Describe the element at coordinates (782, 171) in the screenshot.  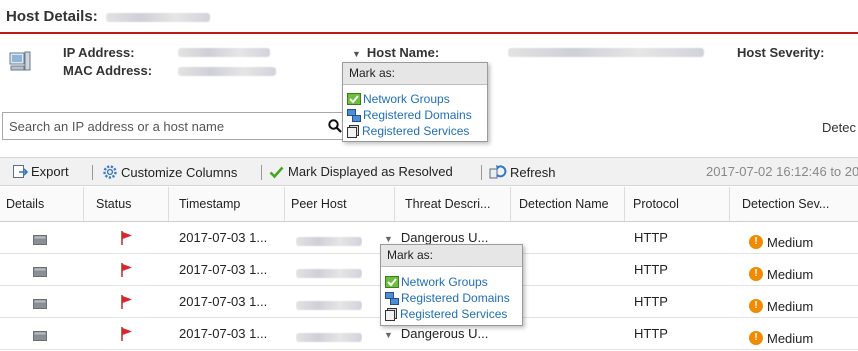
I see `date-range: 2017-07-02 16:12:46 to 20` at that location.